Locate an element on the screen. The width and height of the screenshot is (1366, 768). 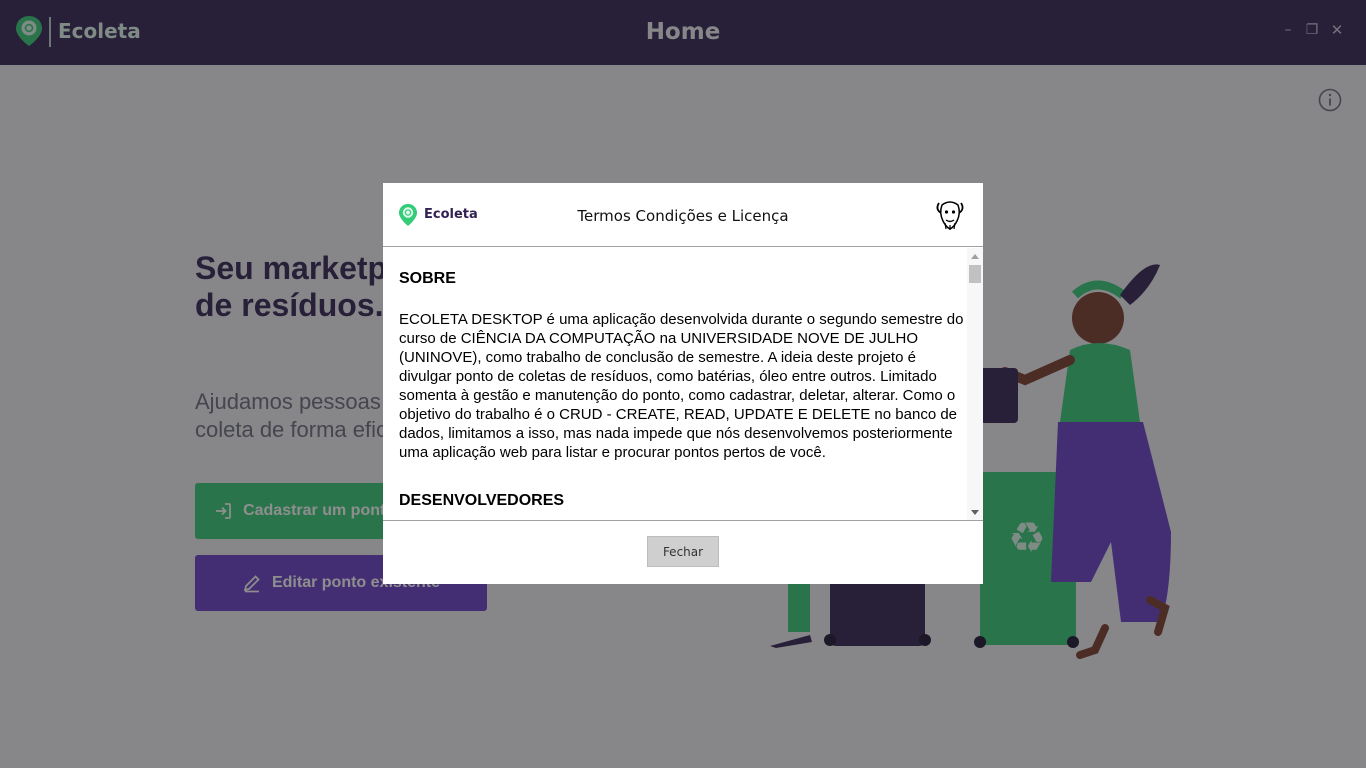
dialog-footer: Fechar is located at coordinates (683, 553).